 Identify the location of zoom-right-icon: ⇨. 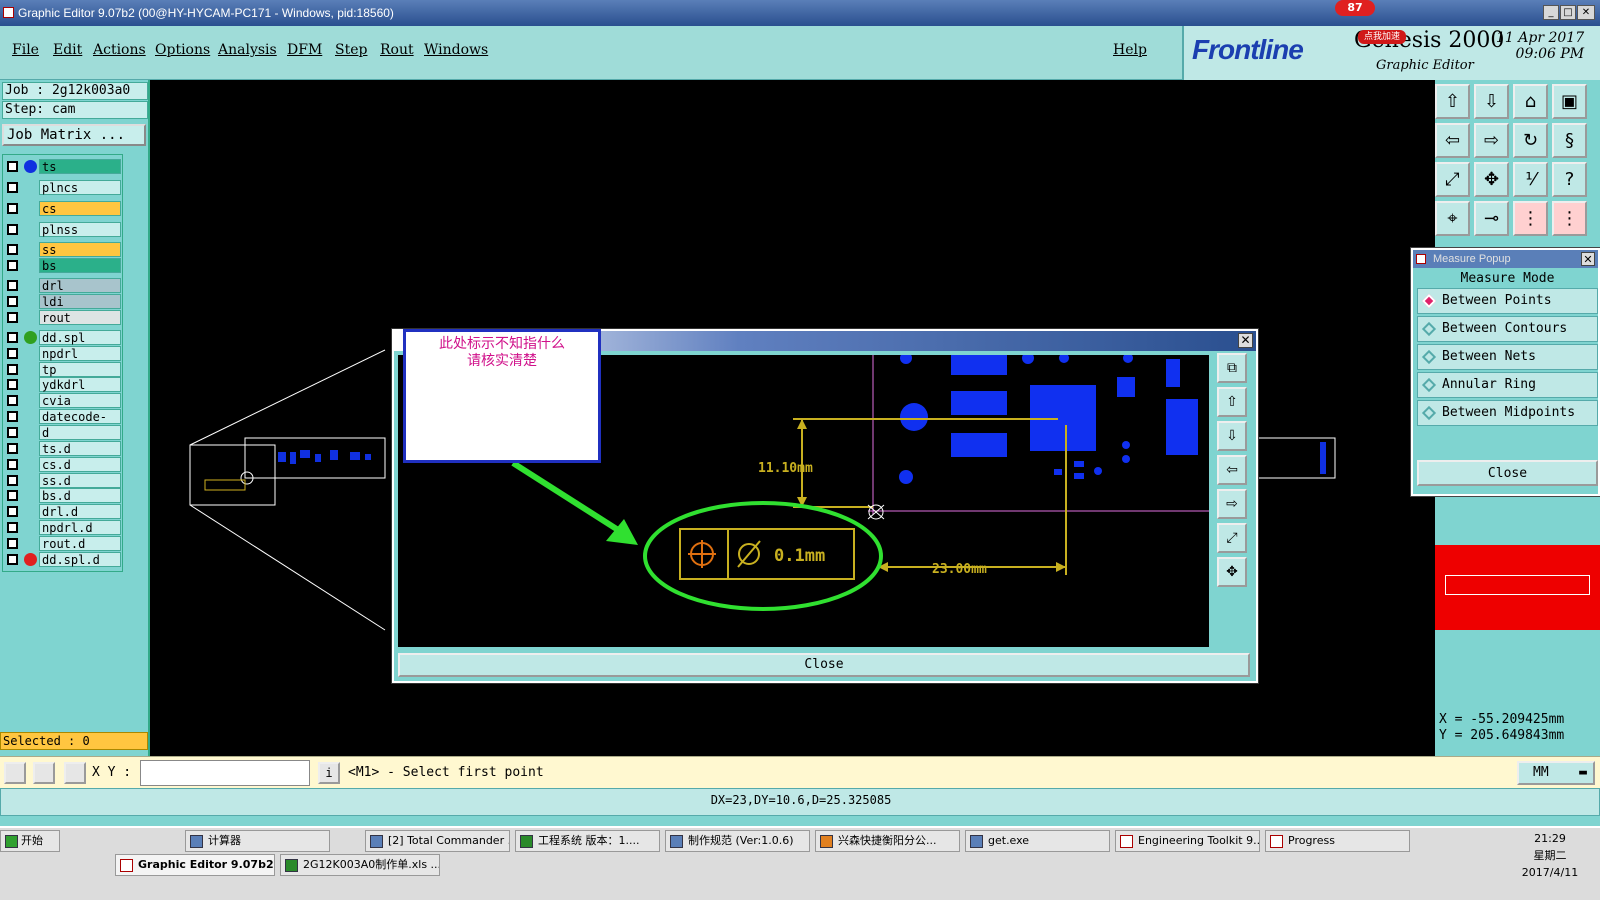
(1232, 504).